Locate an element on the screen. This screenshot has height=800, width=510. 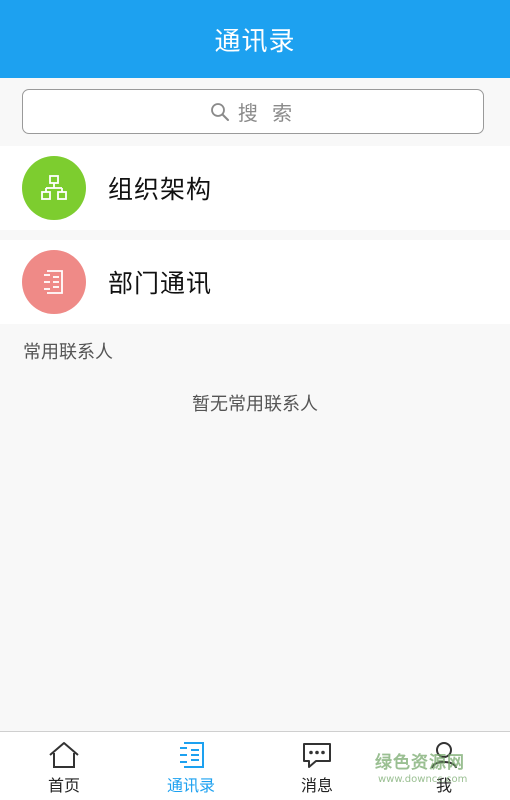
tab-messages-label: 消息 is located at coordinates (316, 785).